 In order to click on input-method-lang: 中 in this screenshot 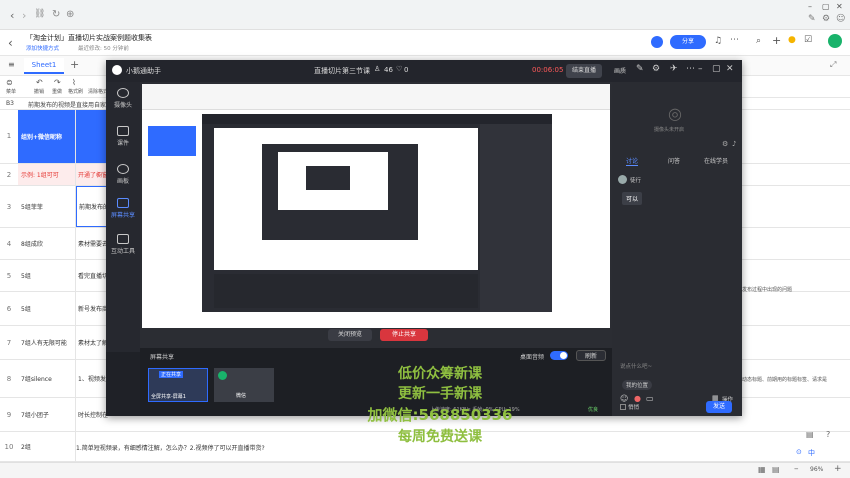, I will do `click(811, 453)`.